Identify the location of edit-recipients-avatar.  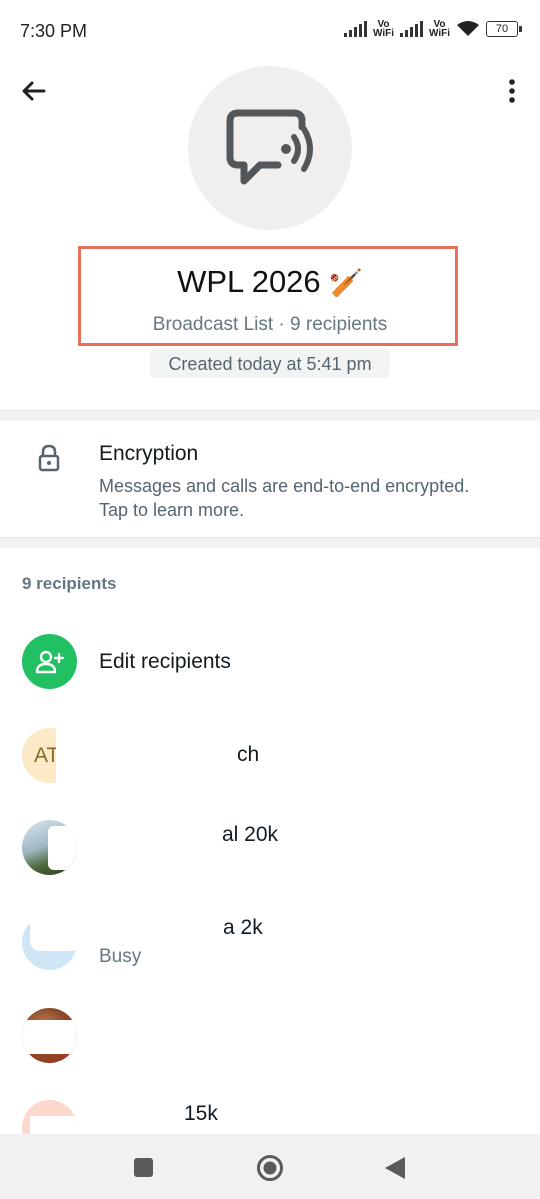
(49, 661).